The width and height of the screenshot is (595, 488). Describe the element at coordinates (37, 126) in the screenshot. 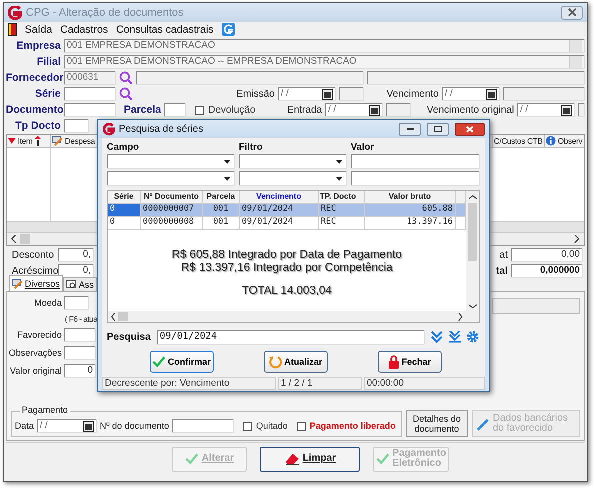

I see `field-label: Tp Docto` at that location.